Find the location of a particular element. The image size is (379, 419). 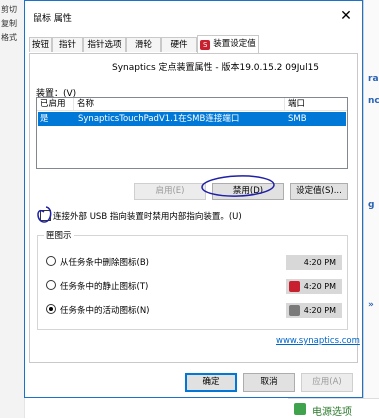

tray-group-label: 匣图示 is located at coordinates (59, 235).